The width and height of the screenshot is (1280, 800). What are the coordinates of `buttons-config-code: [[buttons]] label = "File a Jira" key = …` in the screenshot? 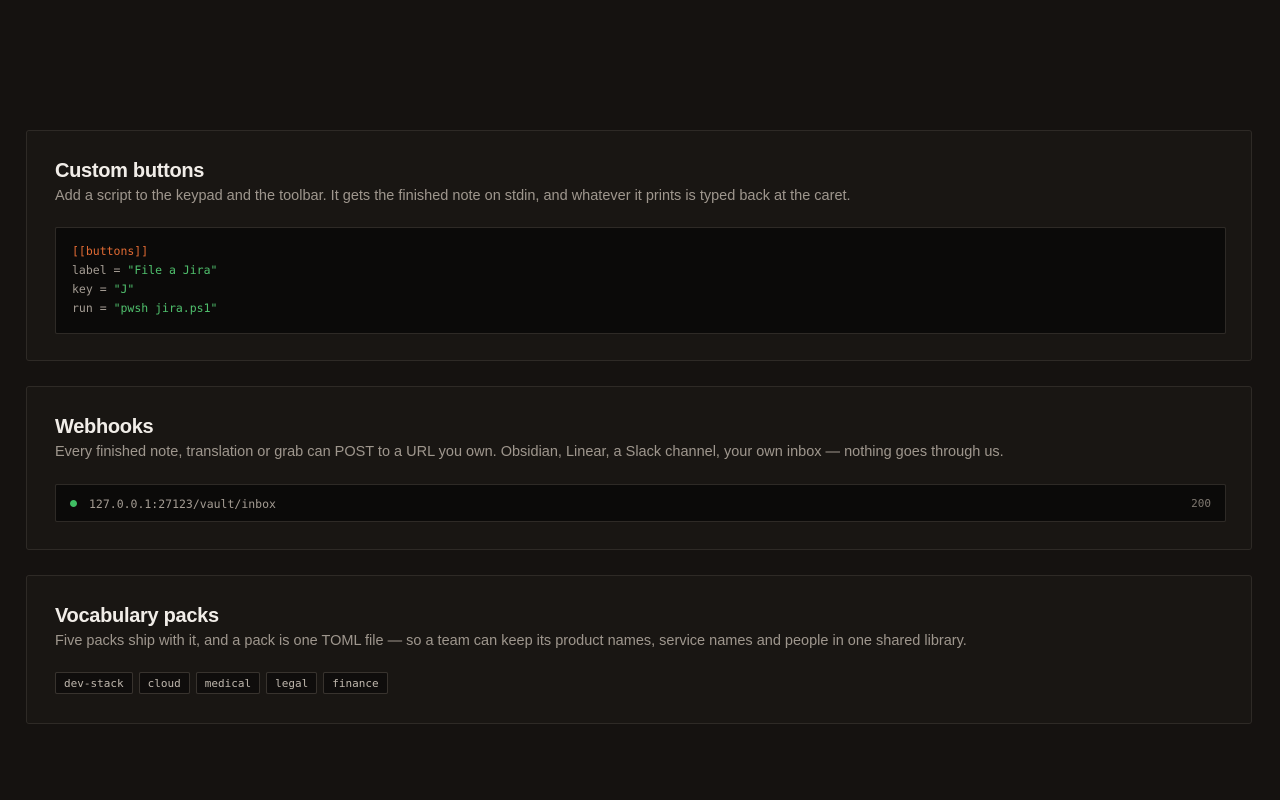 It's located at (640, 280).